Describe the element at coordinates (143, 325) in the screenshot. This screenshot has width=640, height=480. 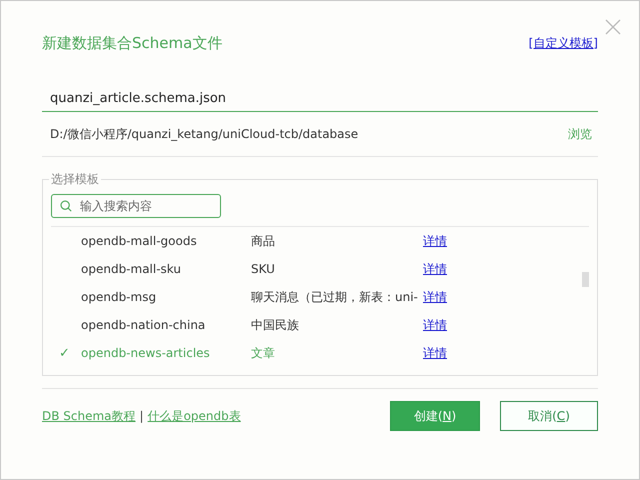
I see `template-name: opendb-nation-china` at that location.